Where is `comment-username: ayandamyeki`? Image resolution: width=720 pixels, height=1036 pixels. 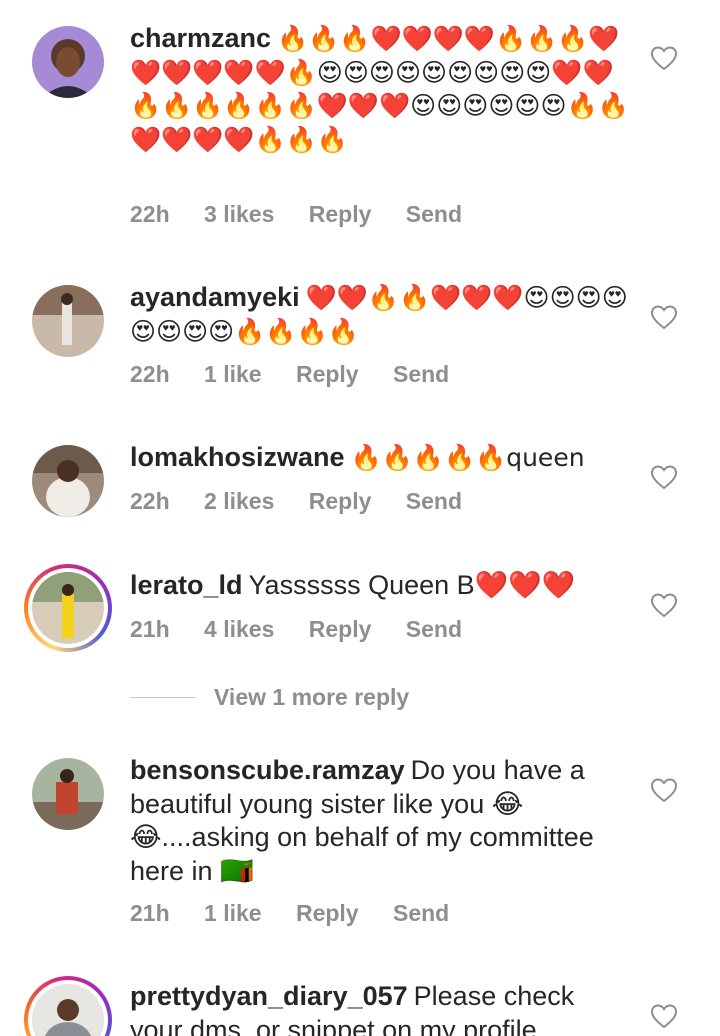 comment-username: ayandamyeki is located at coordinates (215, 297).